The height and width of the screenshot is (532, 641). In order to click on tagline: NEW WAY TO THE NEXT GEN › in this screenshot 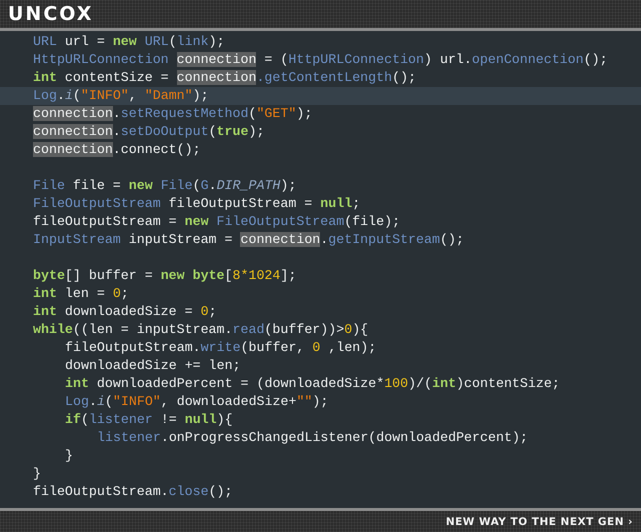, I will do `click(539, 522)`.